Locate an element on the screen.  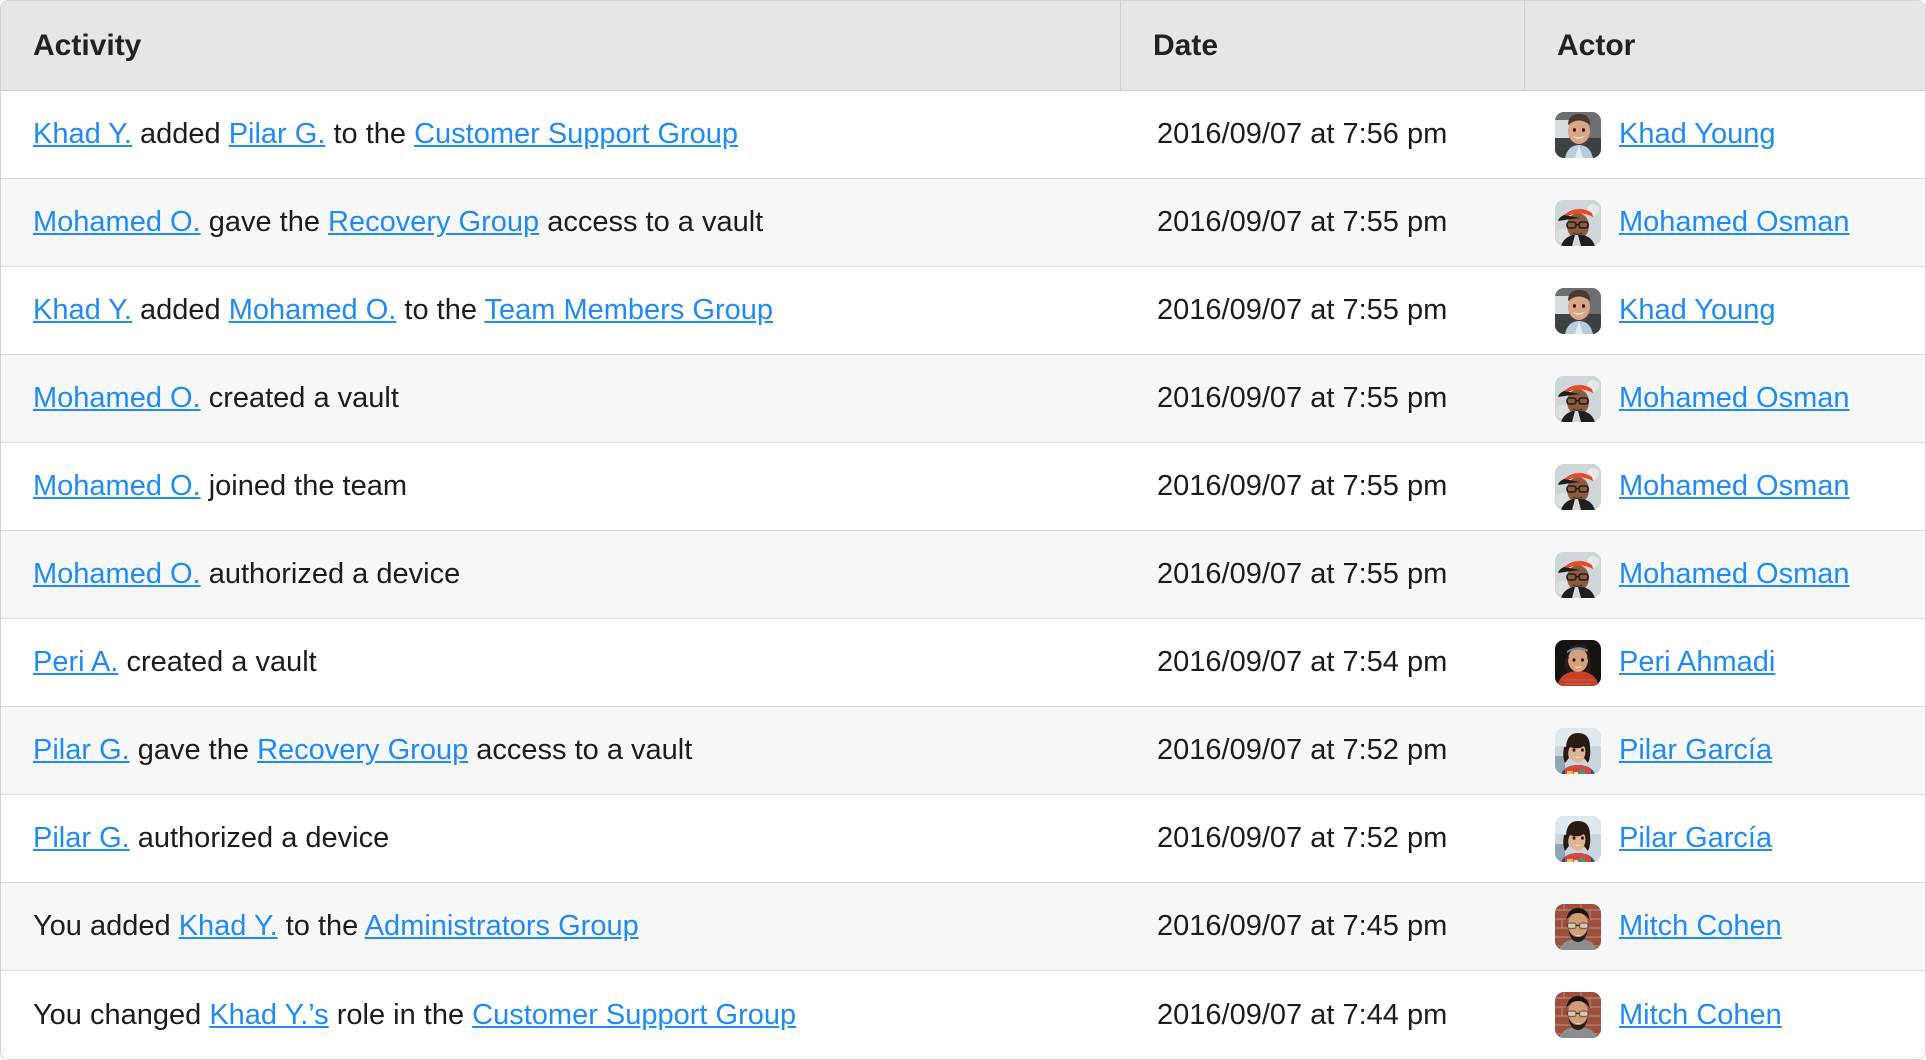
column-header-actor: Actor is located at coordinates (1725, 46).